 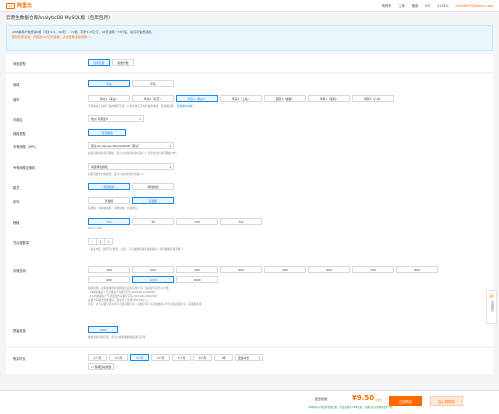 What do you see at coordinates (153, 98) in the screenshot?
I see `region-beijing-option: 华北2（北京）` at bounding box center [153, 98].